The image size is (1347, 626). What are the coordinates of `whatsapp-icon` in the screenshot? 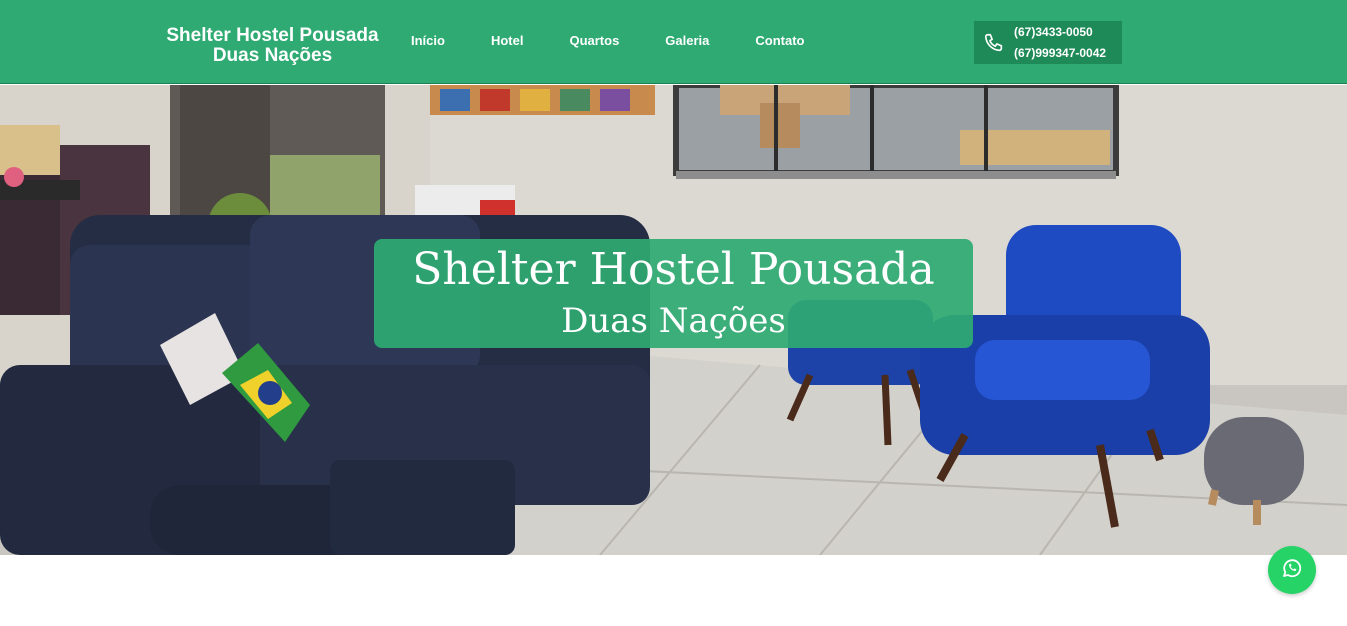 It's located at (1292, 570).